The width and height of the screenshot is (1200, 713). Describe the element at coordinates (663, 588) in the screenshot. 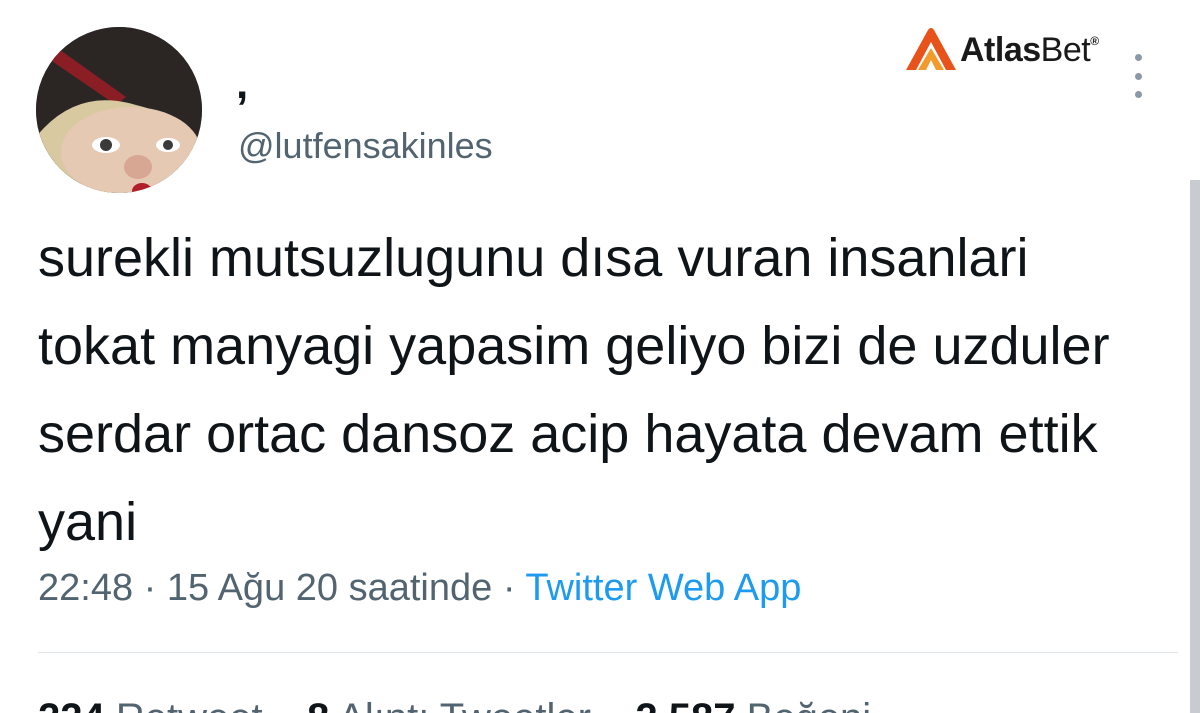

I see `tweet-source: Twitter Web App` at that location.